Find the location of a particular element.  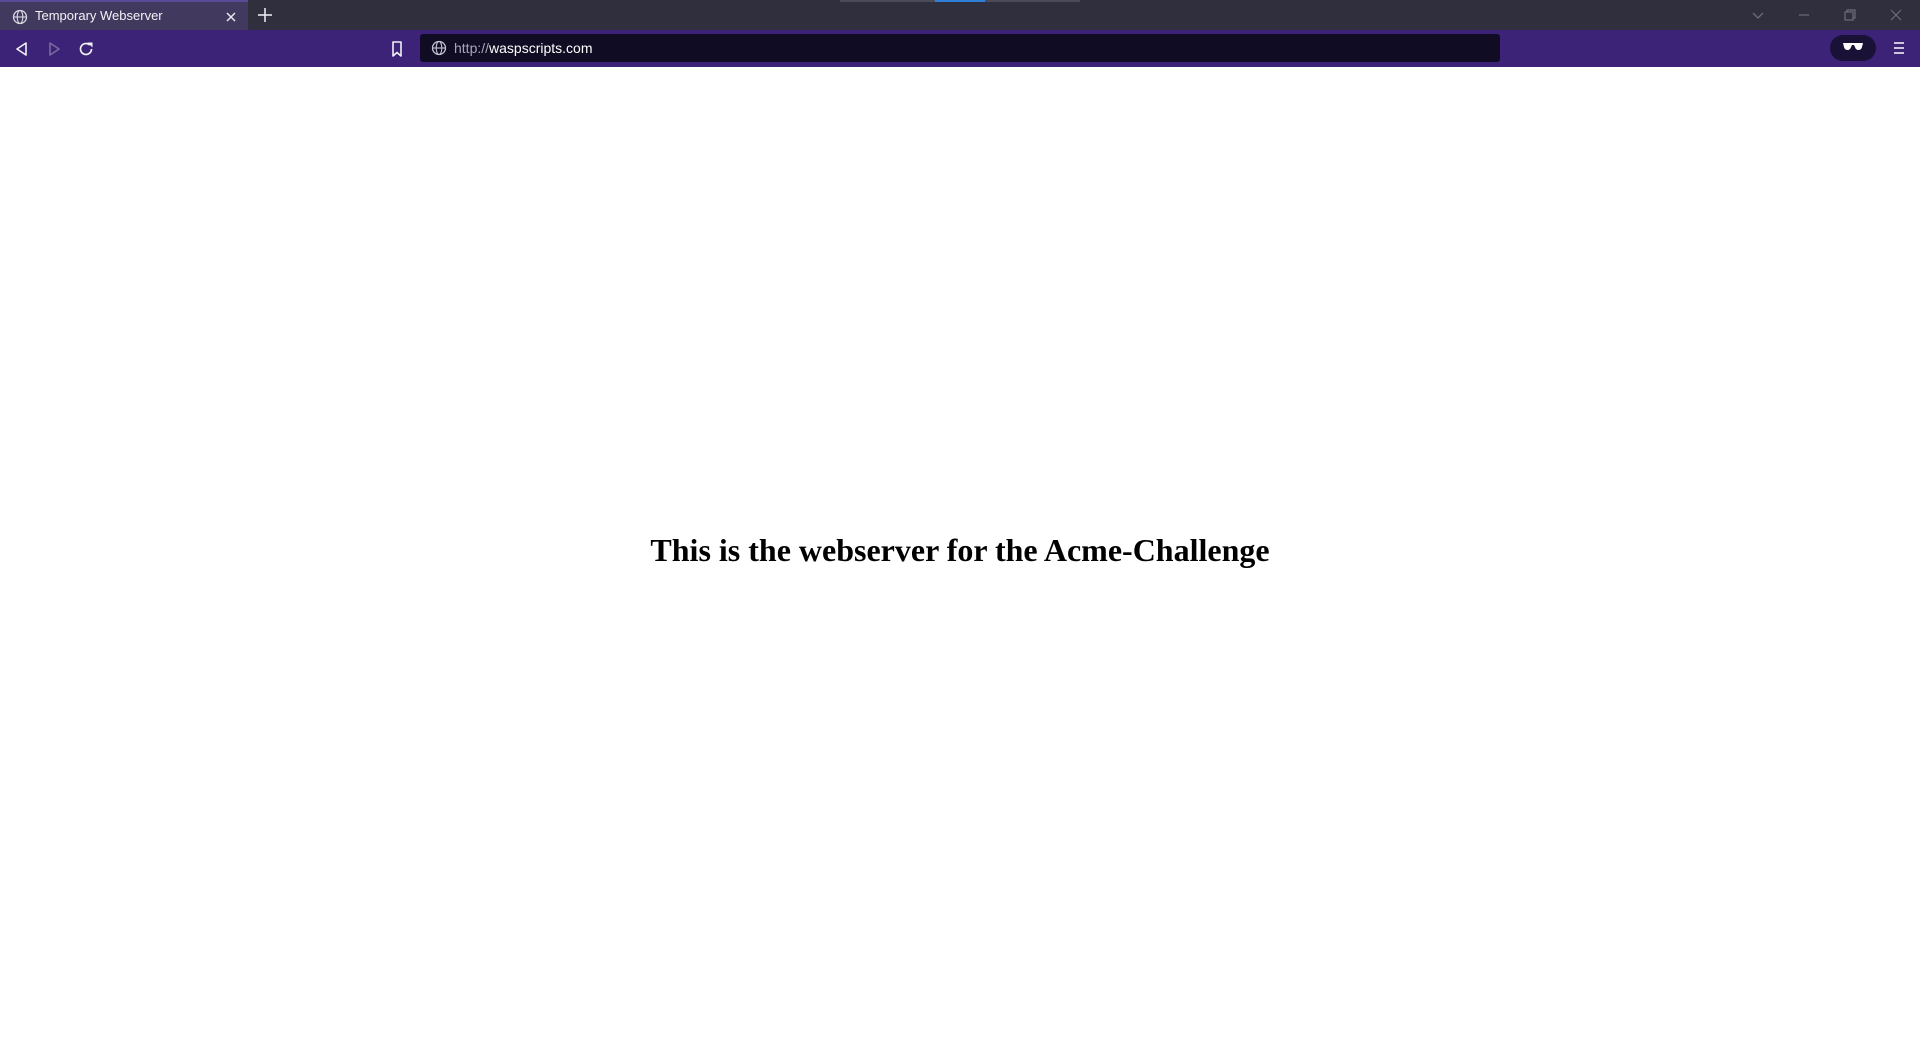

reload-icon is located at coordinates (86, 49).